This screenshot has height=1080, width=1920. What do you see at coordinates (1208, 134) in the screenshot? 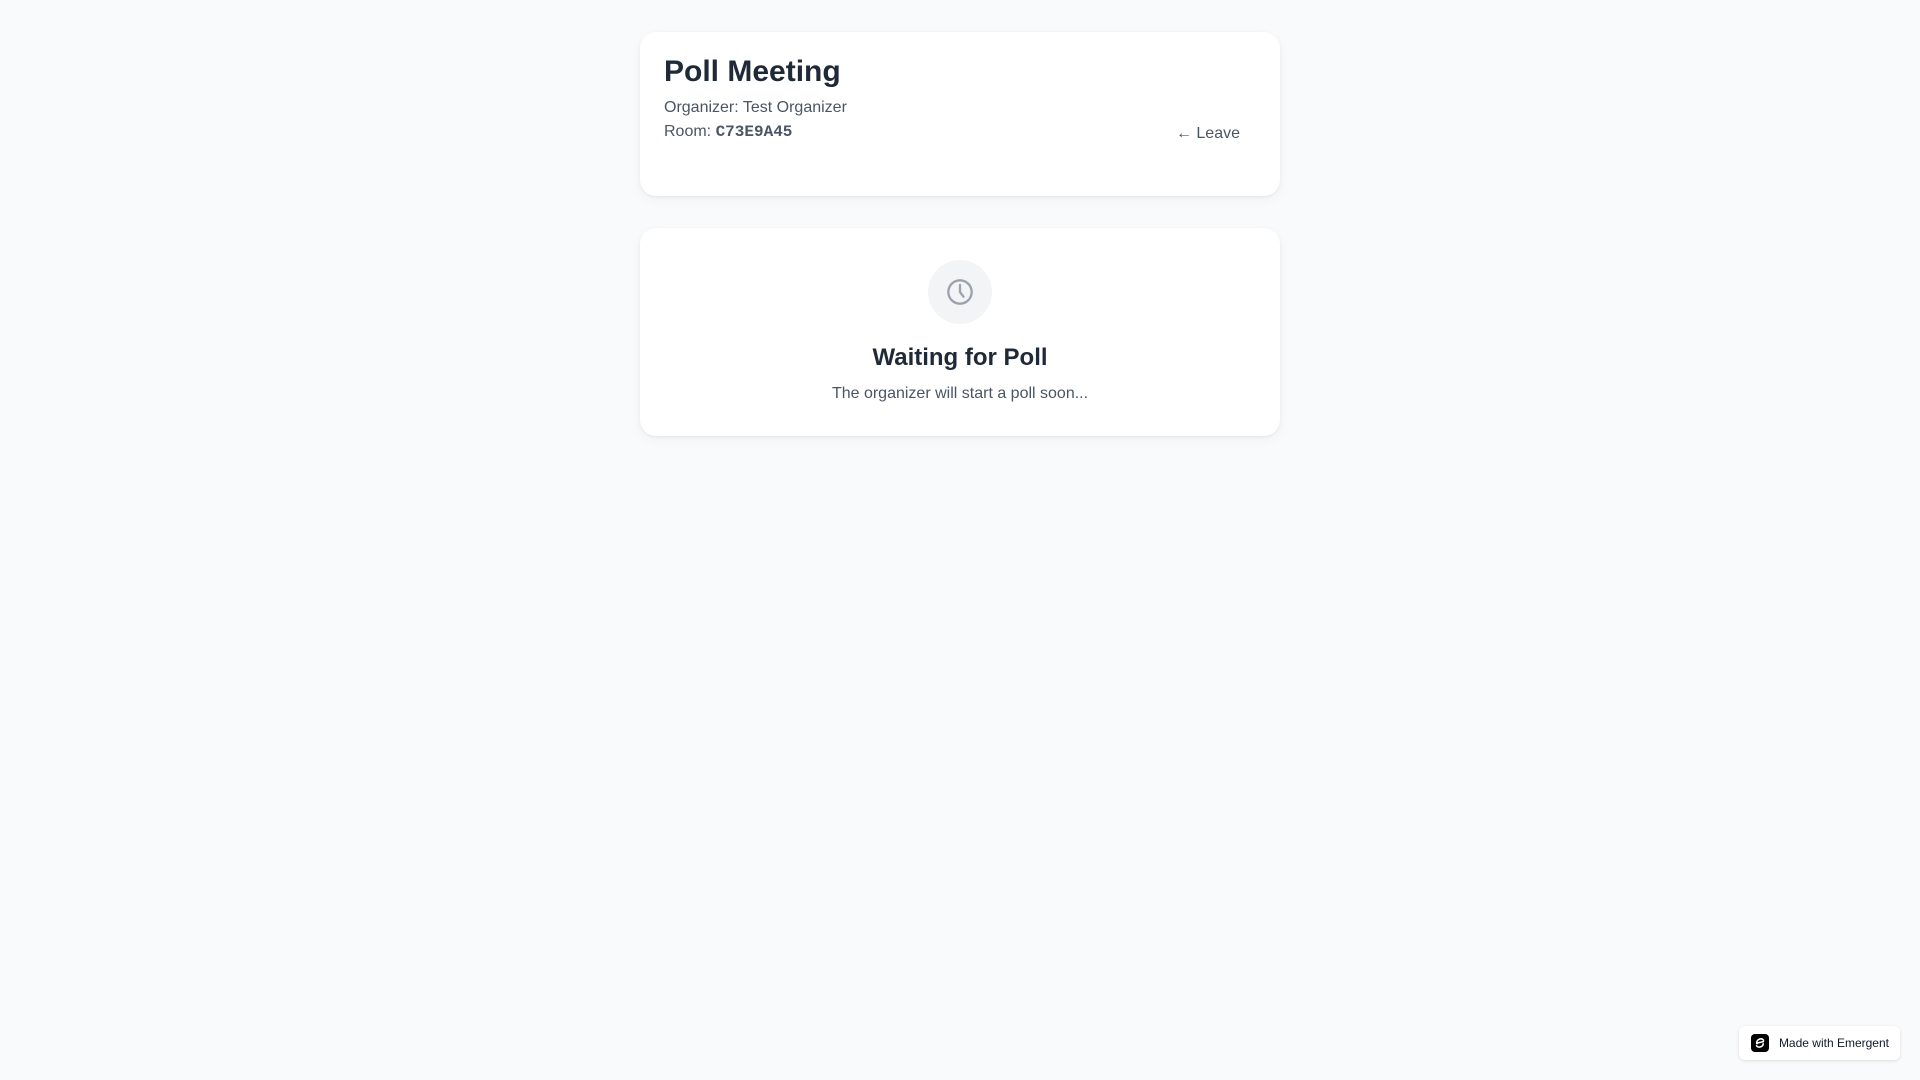
I see `leave-button: ← Leave` at bounding box center [1208, 134].